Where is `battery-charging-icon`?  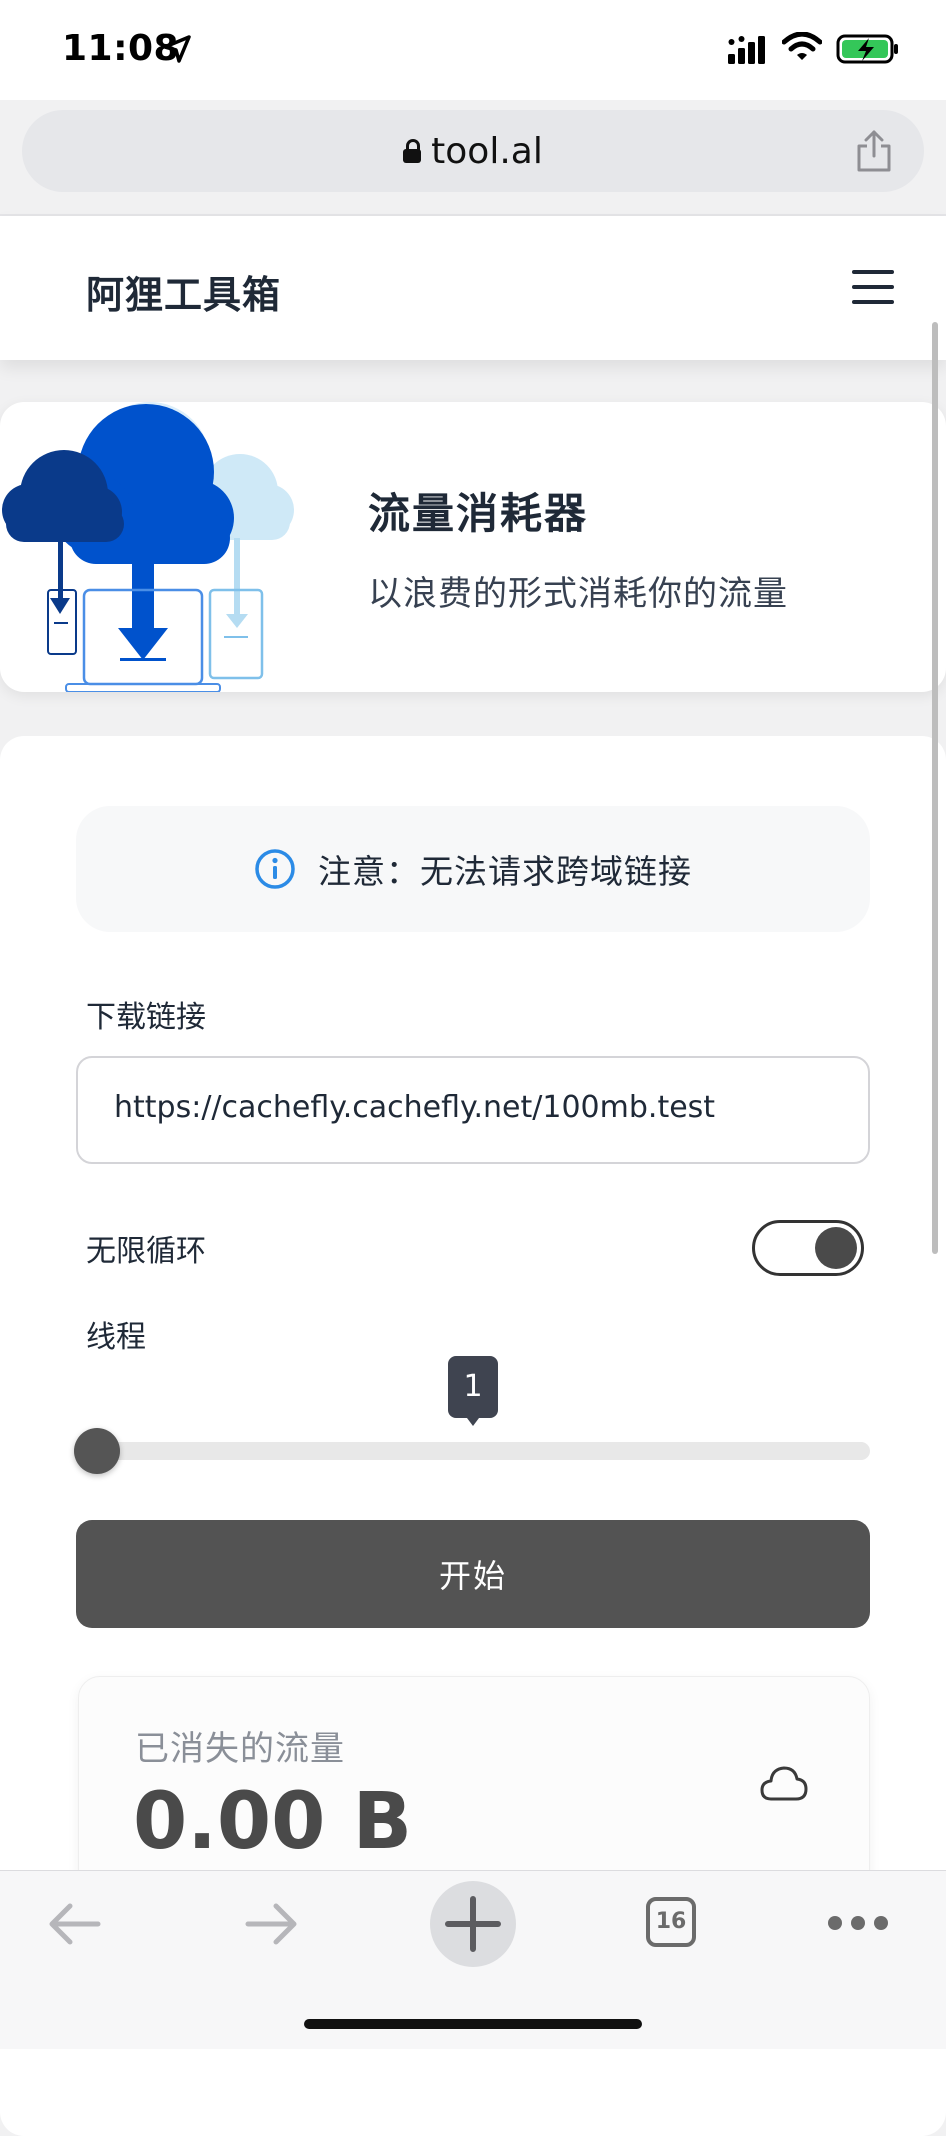
battery-charging-icon is located at coordinates (867, 49).